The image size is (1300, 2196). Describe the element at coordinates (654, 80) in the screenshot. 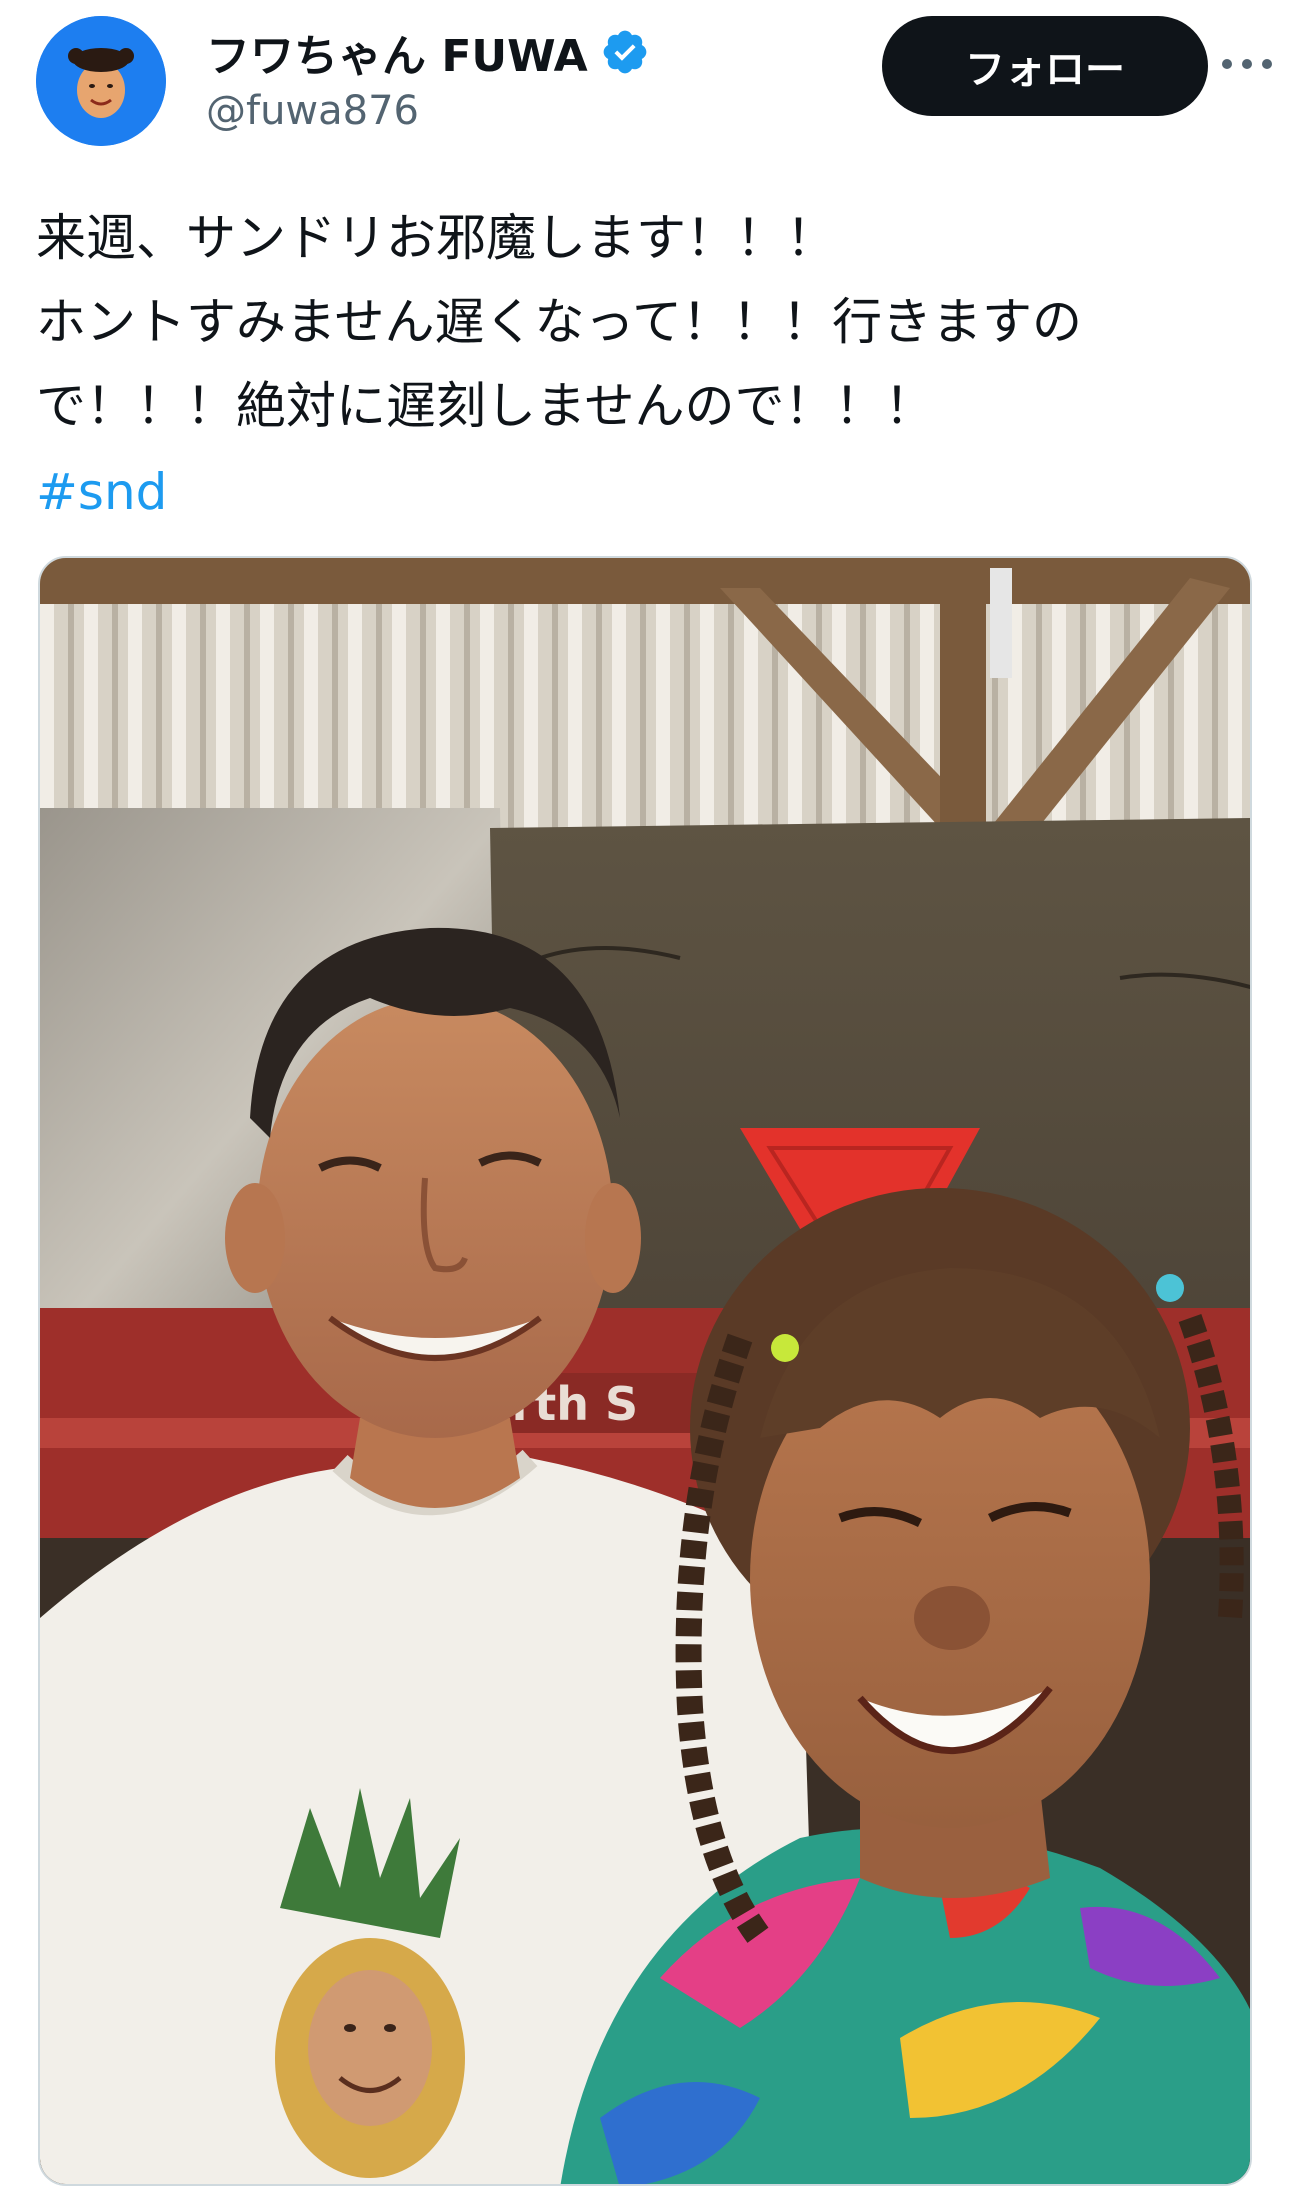

I see `tweet-header: フワちゃん FUWA @fuwa876 フォロー` at that location.